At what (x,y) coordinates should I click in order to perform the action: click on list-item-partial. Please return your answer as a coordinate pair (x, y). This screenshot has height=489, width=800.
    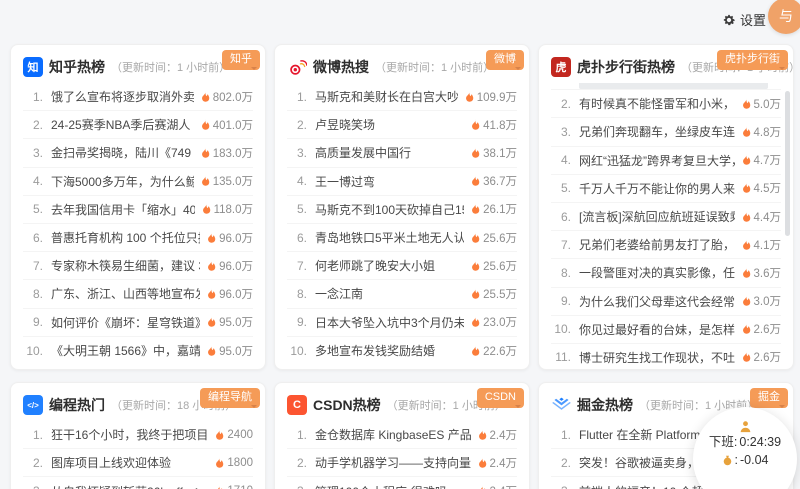
    Looking at the image, I should click on (666, 87).